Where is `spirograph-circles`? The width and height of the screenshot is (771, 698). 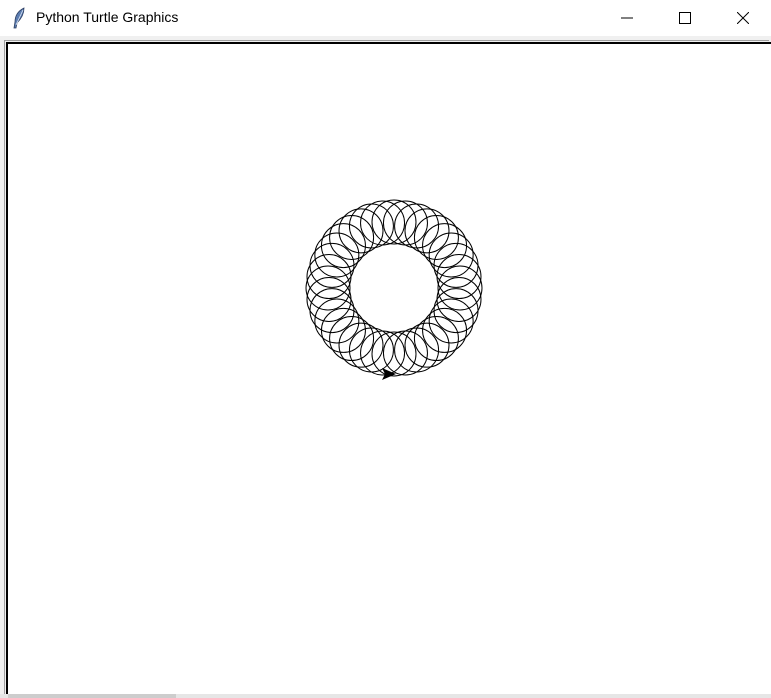 spirograph-circles is located at coordinates (394, 288).